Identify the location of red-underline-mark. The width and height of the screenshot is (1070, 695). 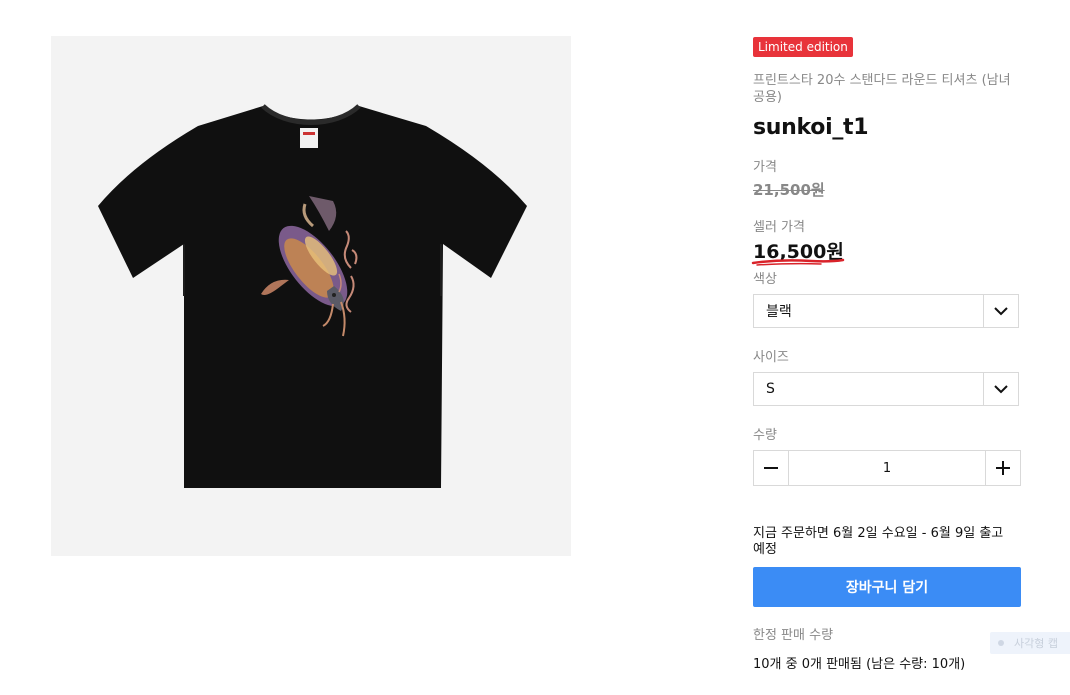
(798, 262).